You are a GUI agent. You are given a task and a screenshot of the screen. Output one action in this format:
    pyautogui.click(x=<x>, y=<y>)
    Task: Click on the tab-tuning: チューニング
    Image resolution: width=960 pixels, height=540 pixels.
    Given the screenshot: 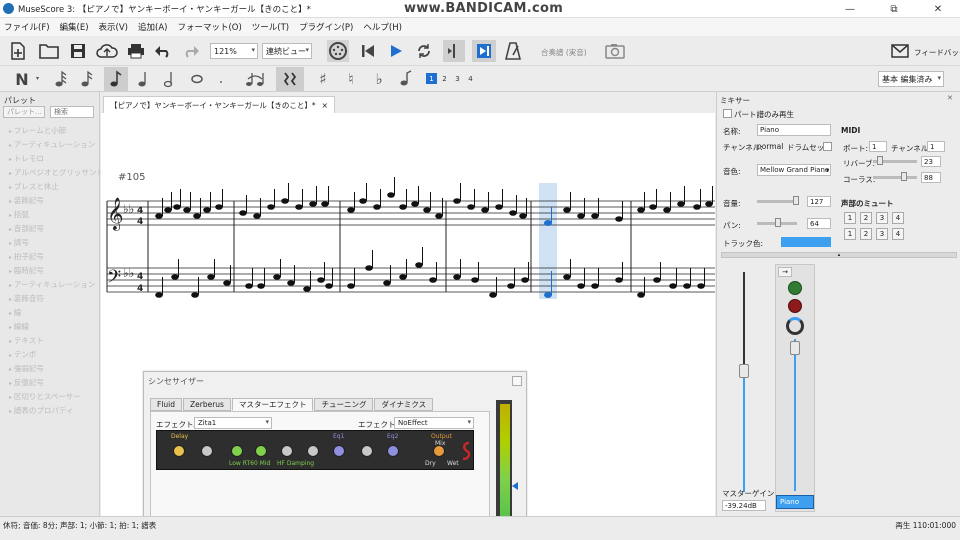 What is the action you would take?
    pyautogui.click(x=344, y=404)
    